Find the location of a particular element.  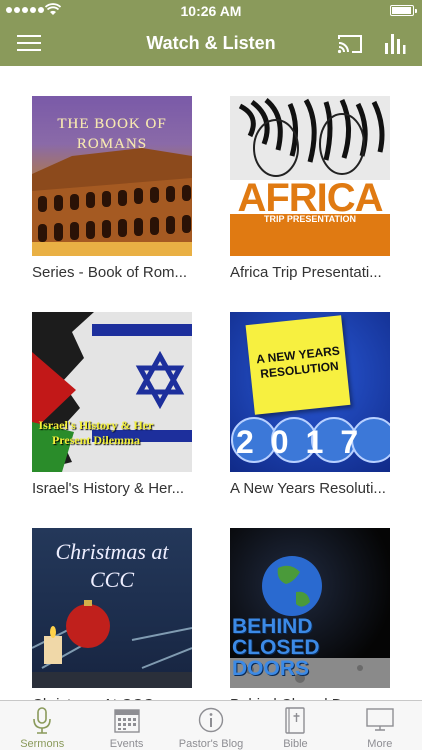

navigation-bar: Watch & Listen is located at coordinates (211, 44).